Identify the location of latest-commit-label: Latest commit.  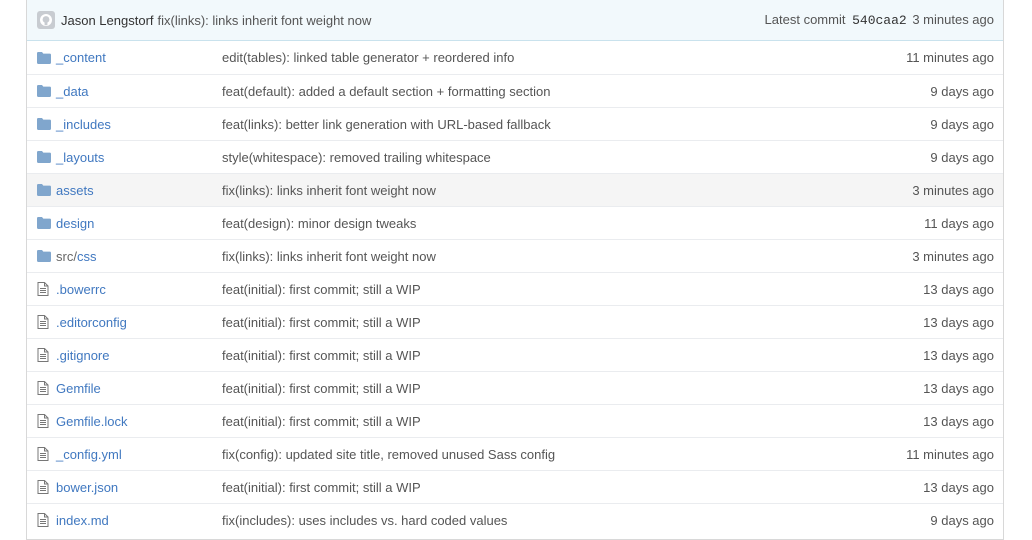
(805, 19).